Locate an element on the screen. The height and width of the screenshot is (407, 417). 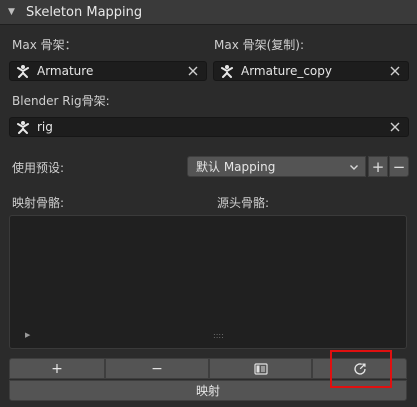
remove-item-button: − is located at coordinates (157, 368).